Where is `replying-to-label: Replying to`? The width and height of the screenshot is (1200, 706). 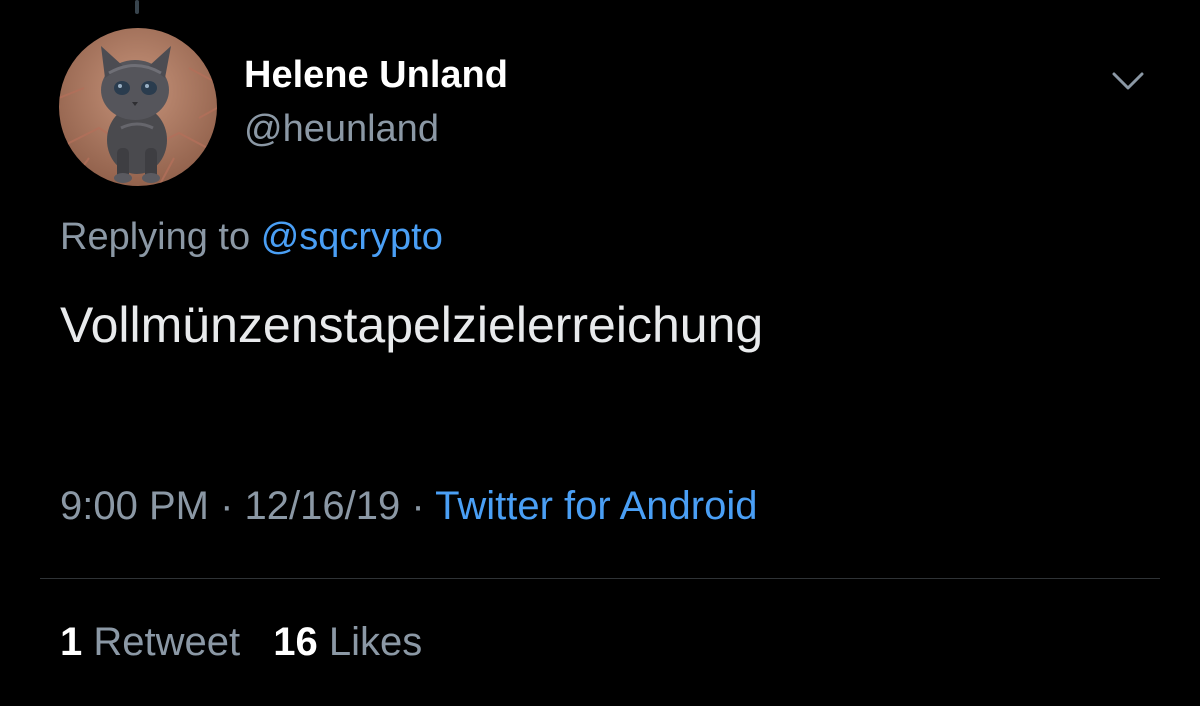 replying-to-label: Replying to is located at coordinates (155, 237).